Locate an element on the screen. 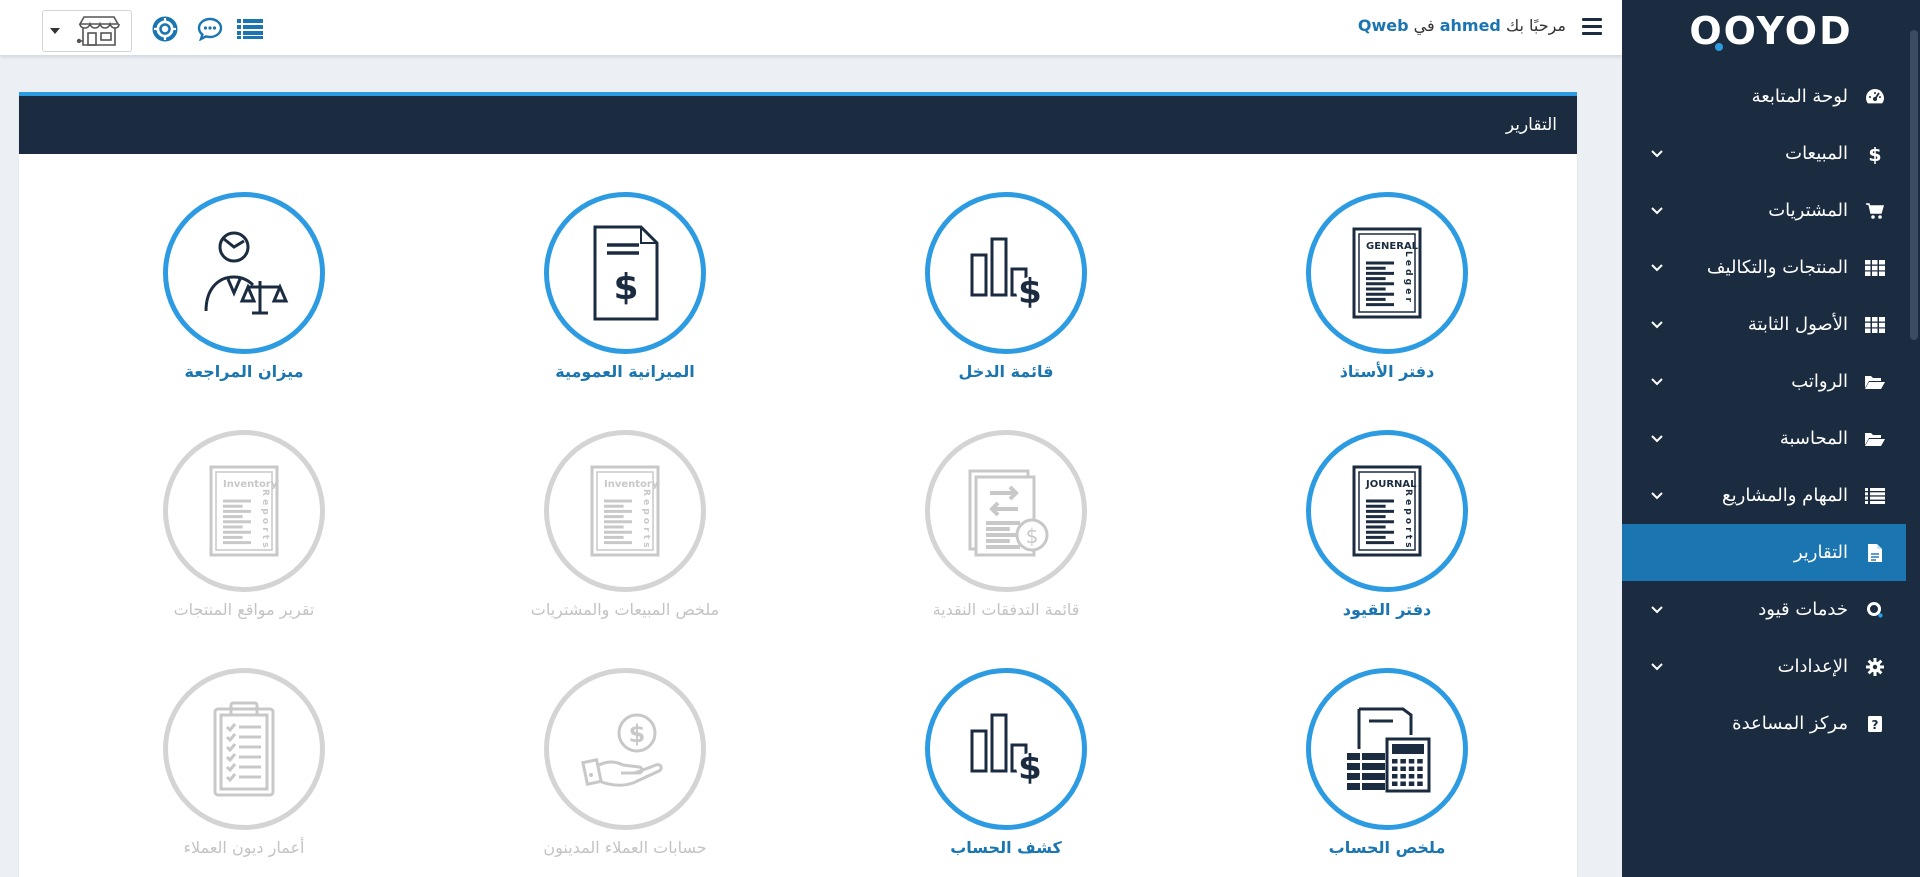  report-label: ملخص الحساب is located at coordinates (1387, 847).